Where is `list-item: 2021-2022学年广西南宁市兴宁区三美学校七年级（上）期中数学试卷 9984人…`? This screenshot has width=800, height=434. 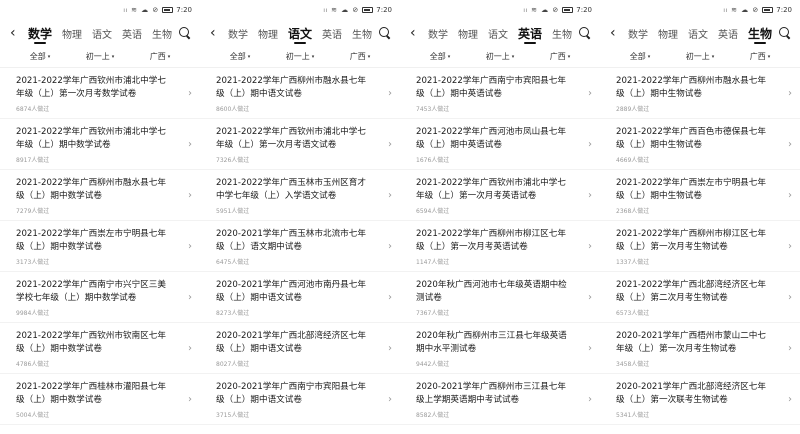 list-item: 2021-2022学年广西南宁市兴宁区三美学校七年级（上）期中数学试卷 9984人… is located at coordinates (100, 297).